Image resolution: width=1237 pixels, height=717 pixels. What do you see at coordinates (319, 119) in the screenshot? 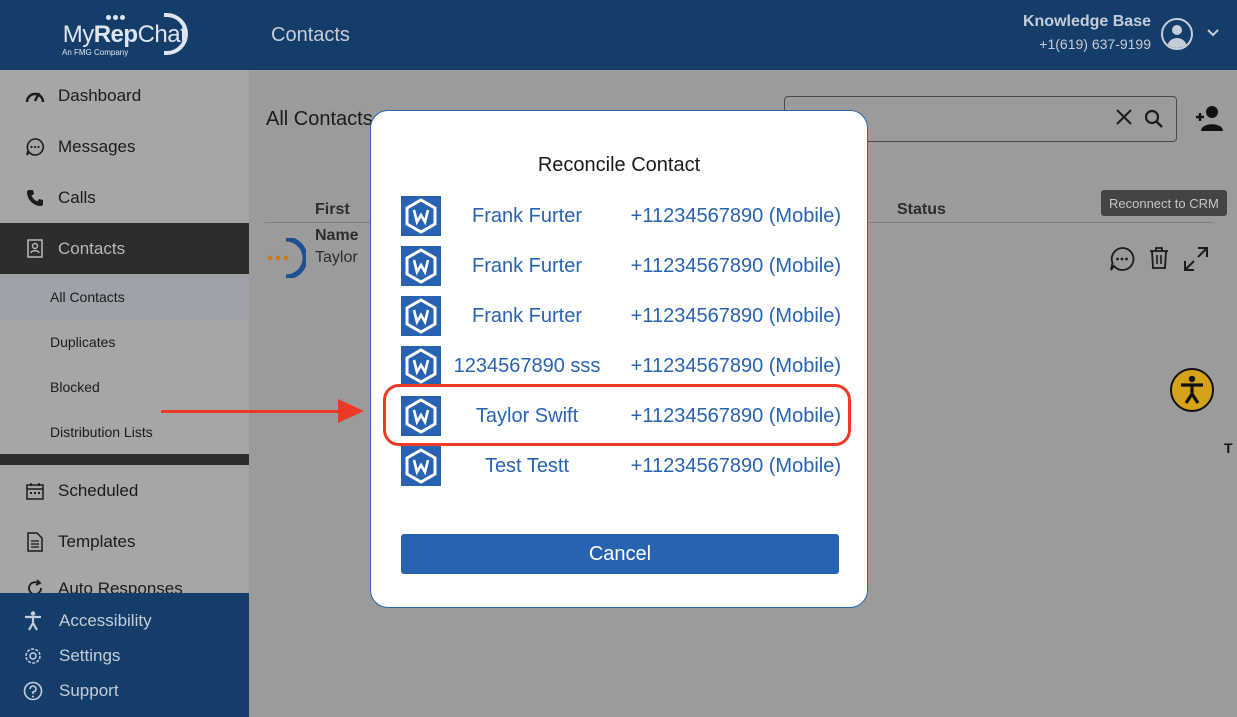
I see `page-title: All Contacts` at bounding box center [319, 119].